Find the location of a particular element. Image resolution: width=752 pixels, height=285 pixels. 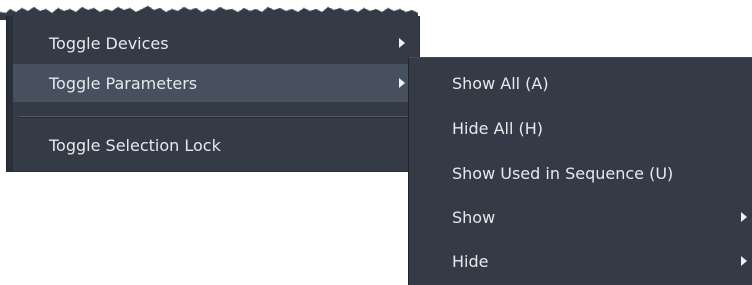

menu-item-label: Show is located at coordinates (474, 217).